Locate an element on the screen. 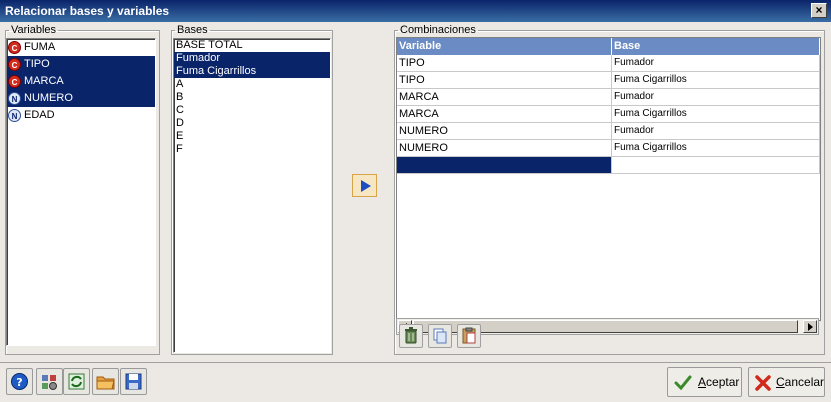  close-icon: × is located at coordinates (819, 10).